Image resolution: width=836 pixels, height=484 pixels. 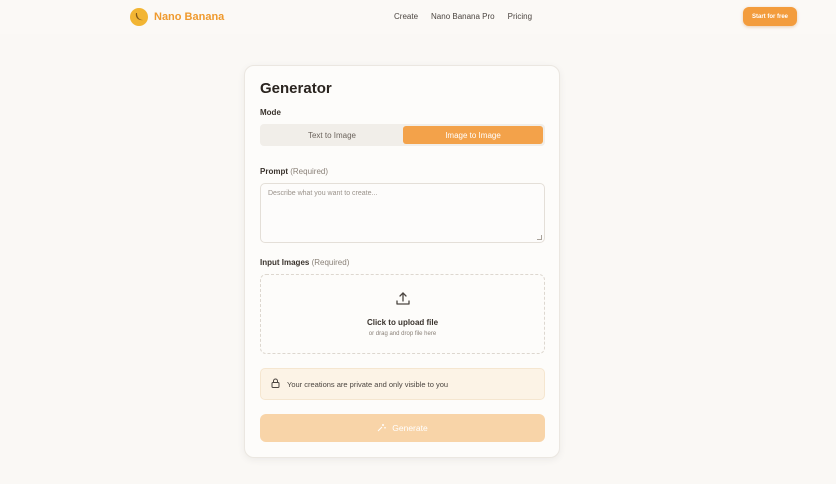 I want to click on lock-icon, so click(x=275, y=384).